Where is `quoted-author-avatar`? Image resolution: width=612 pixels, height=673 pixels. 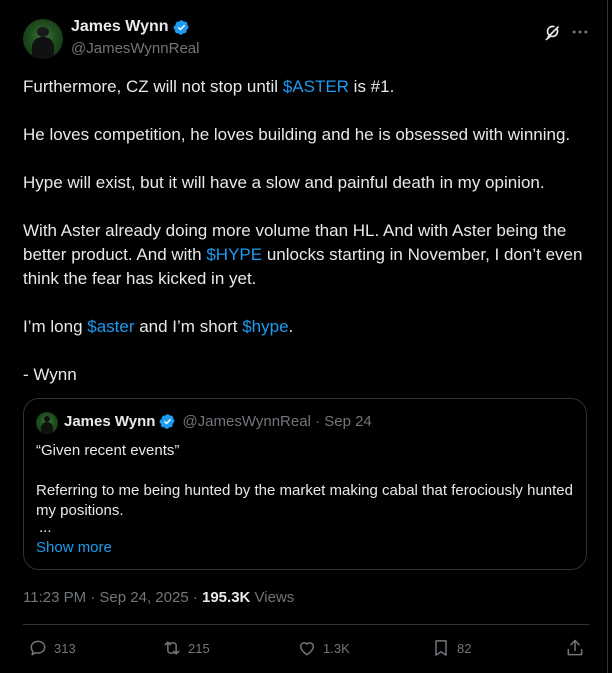 quoted-author-avatar is located at coordinates (47, 423).